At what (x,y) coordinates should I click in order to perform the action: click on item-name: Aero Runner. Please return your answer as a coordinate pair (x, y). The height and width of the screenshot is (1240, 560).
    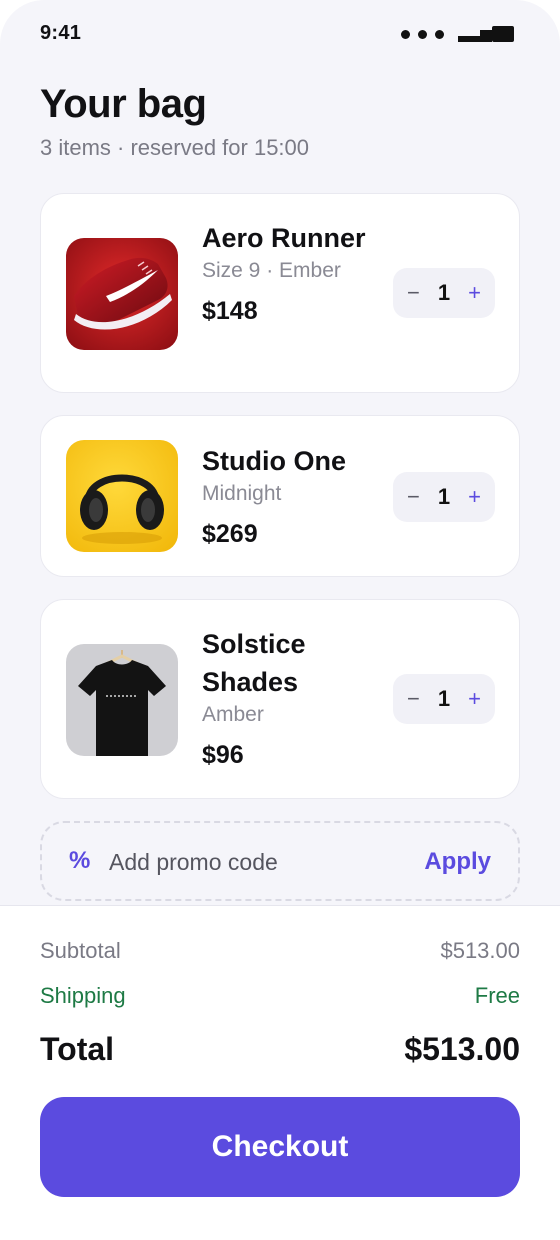
    Looking at the image, I should click on (292, 238).